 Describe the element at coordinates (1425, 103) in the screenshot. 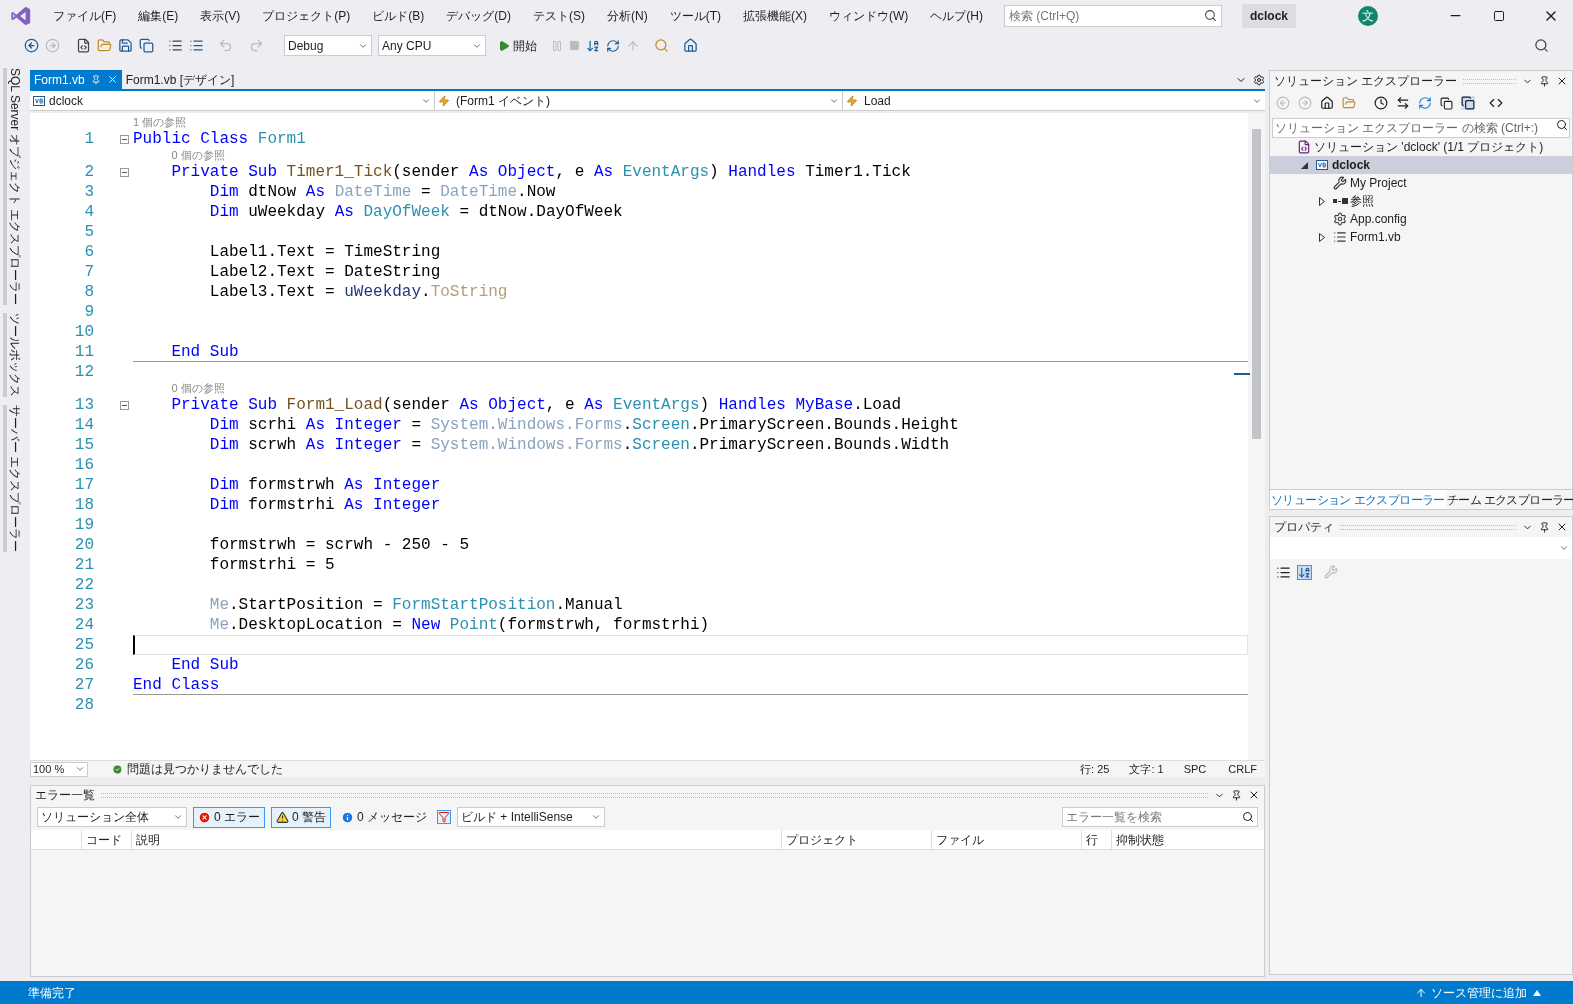

I see `refresh-icon` at that location.